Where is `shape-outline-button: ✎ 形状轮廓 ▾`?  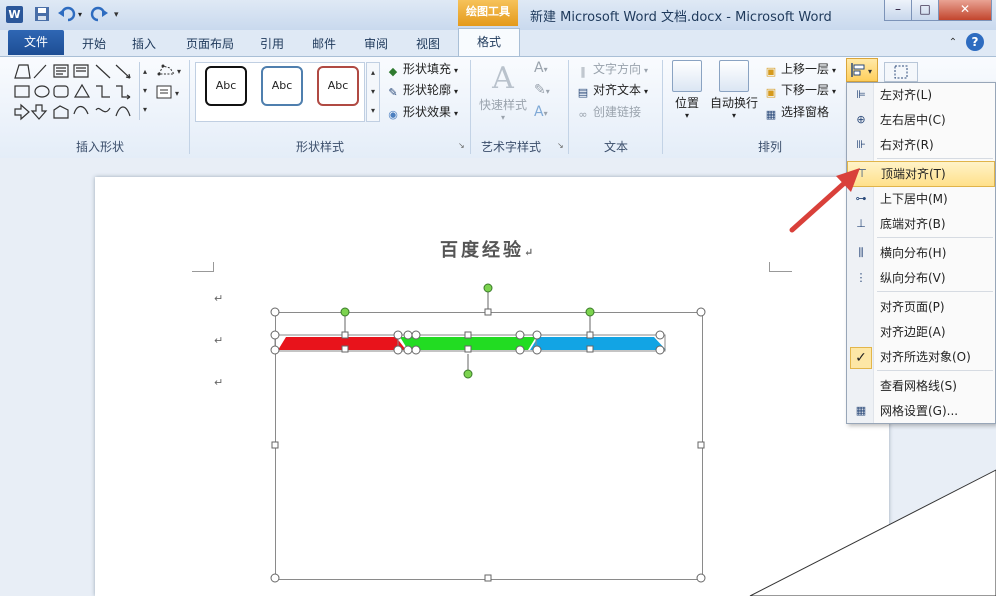
shape-outline-button: ✎ 形状轮廓 ▾ is located at coordinates (422, 90).